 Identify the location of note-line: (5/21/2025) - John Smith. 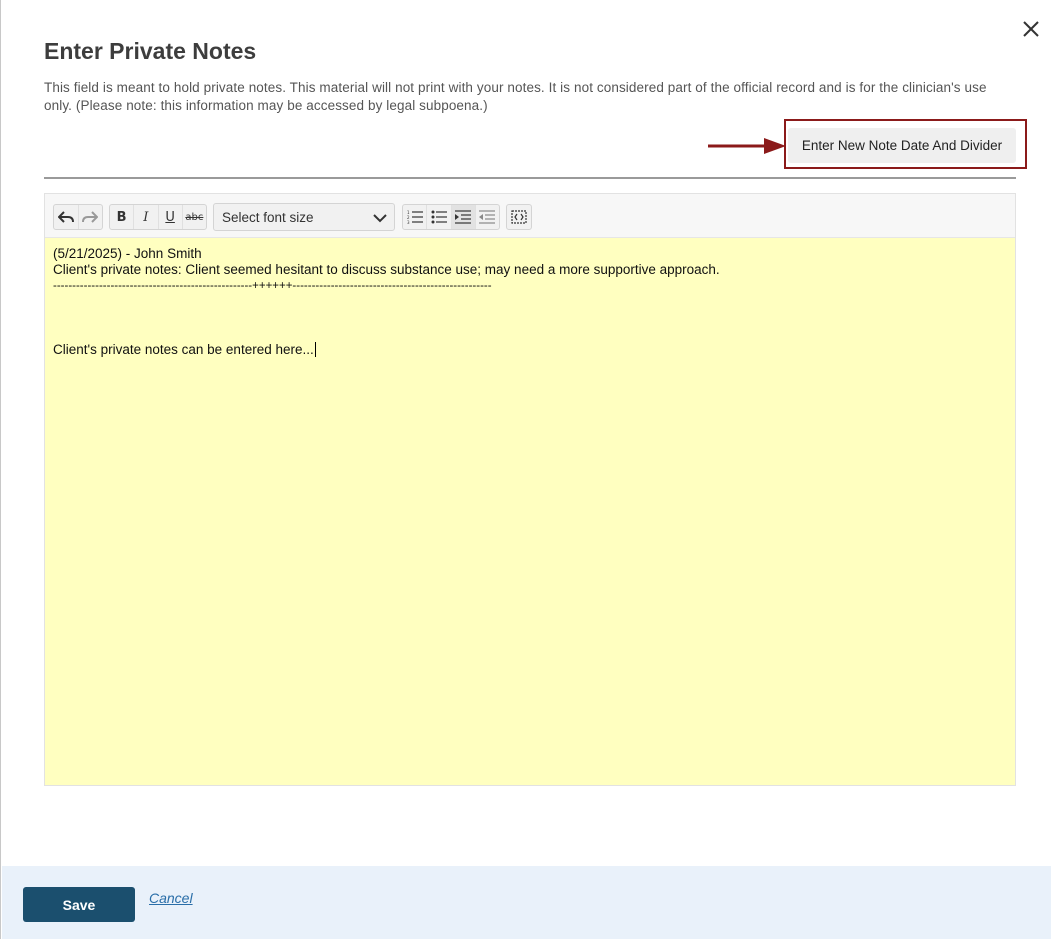
(127, 253).